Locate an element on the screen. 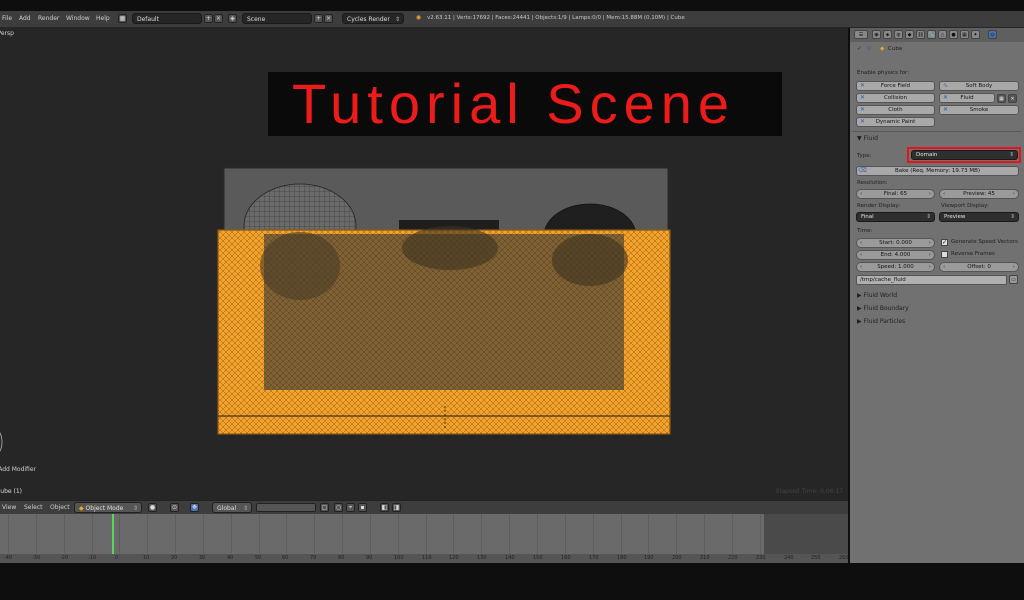  scene-tab-icon: ◈ is located at coordinates (887, 34).